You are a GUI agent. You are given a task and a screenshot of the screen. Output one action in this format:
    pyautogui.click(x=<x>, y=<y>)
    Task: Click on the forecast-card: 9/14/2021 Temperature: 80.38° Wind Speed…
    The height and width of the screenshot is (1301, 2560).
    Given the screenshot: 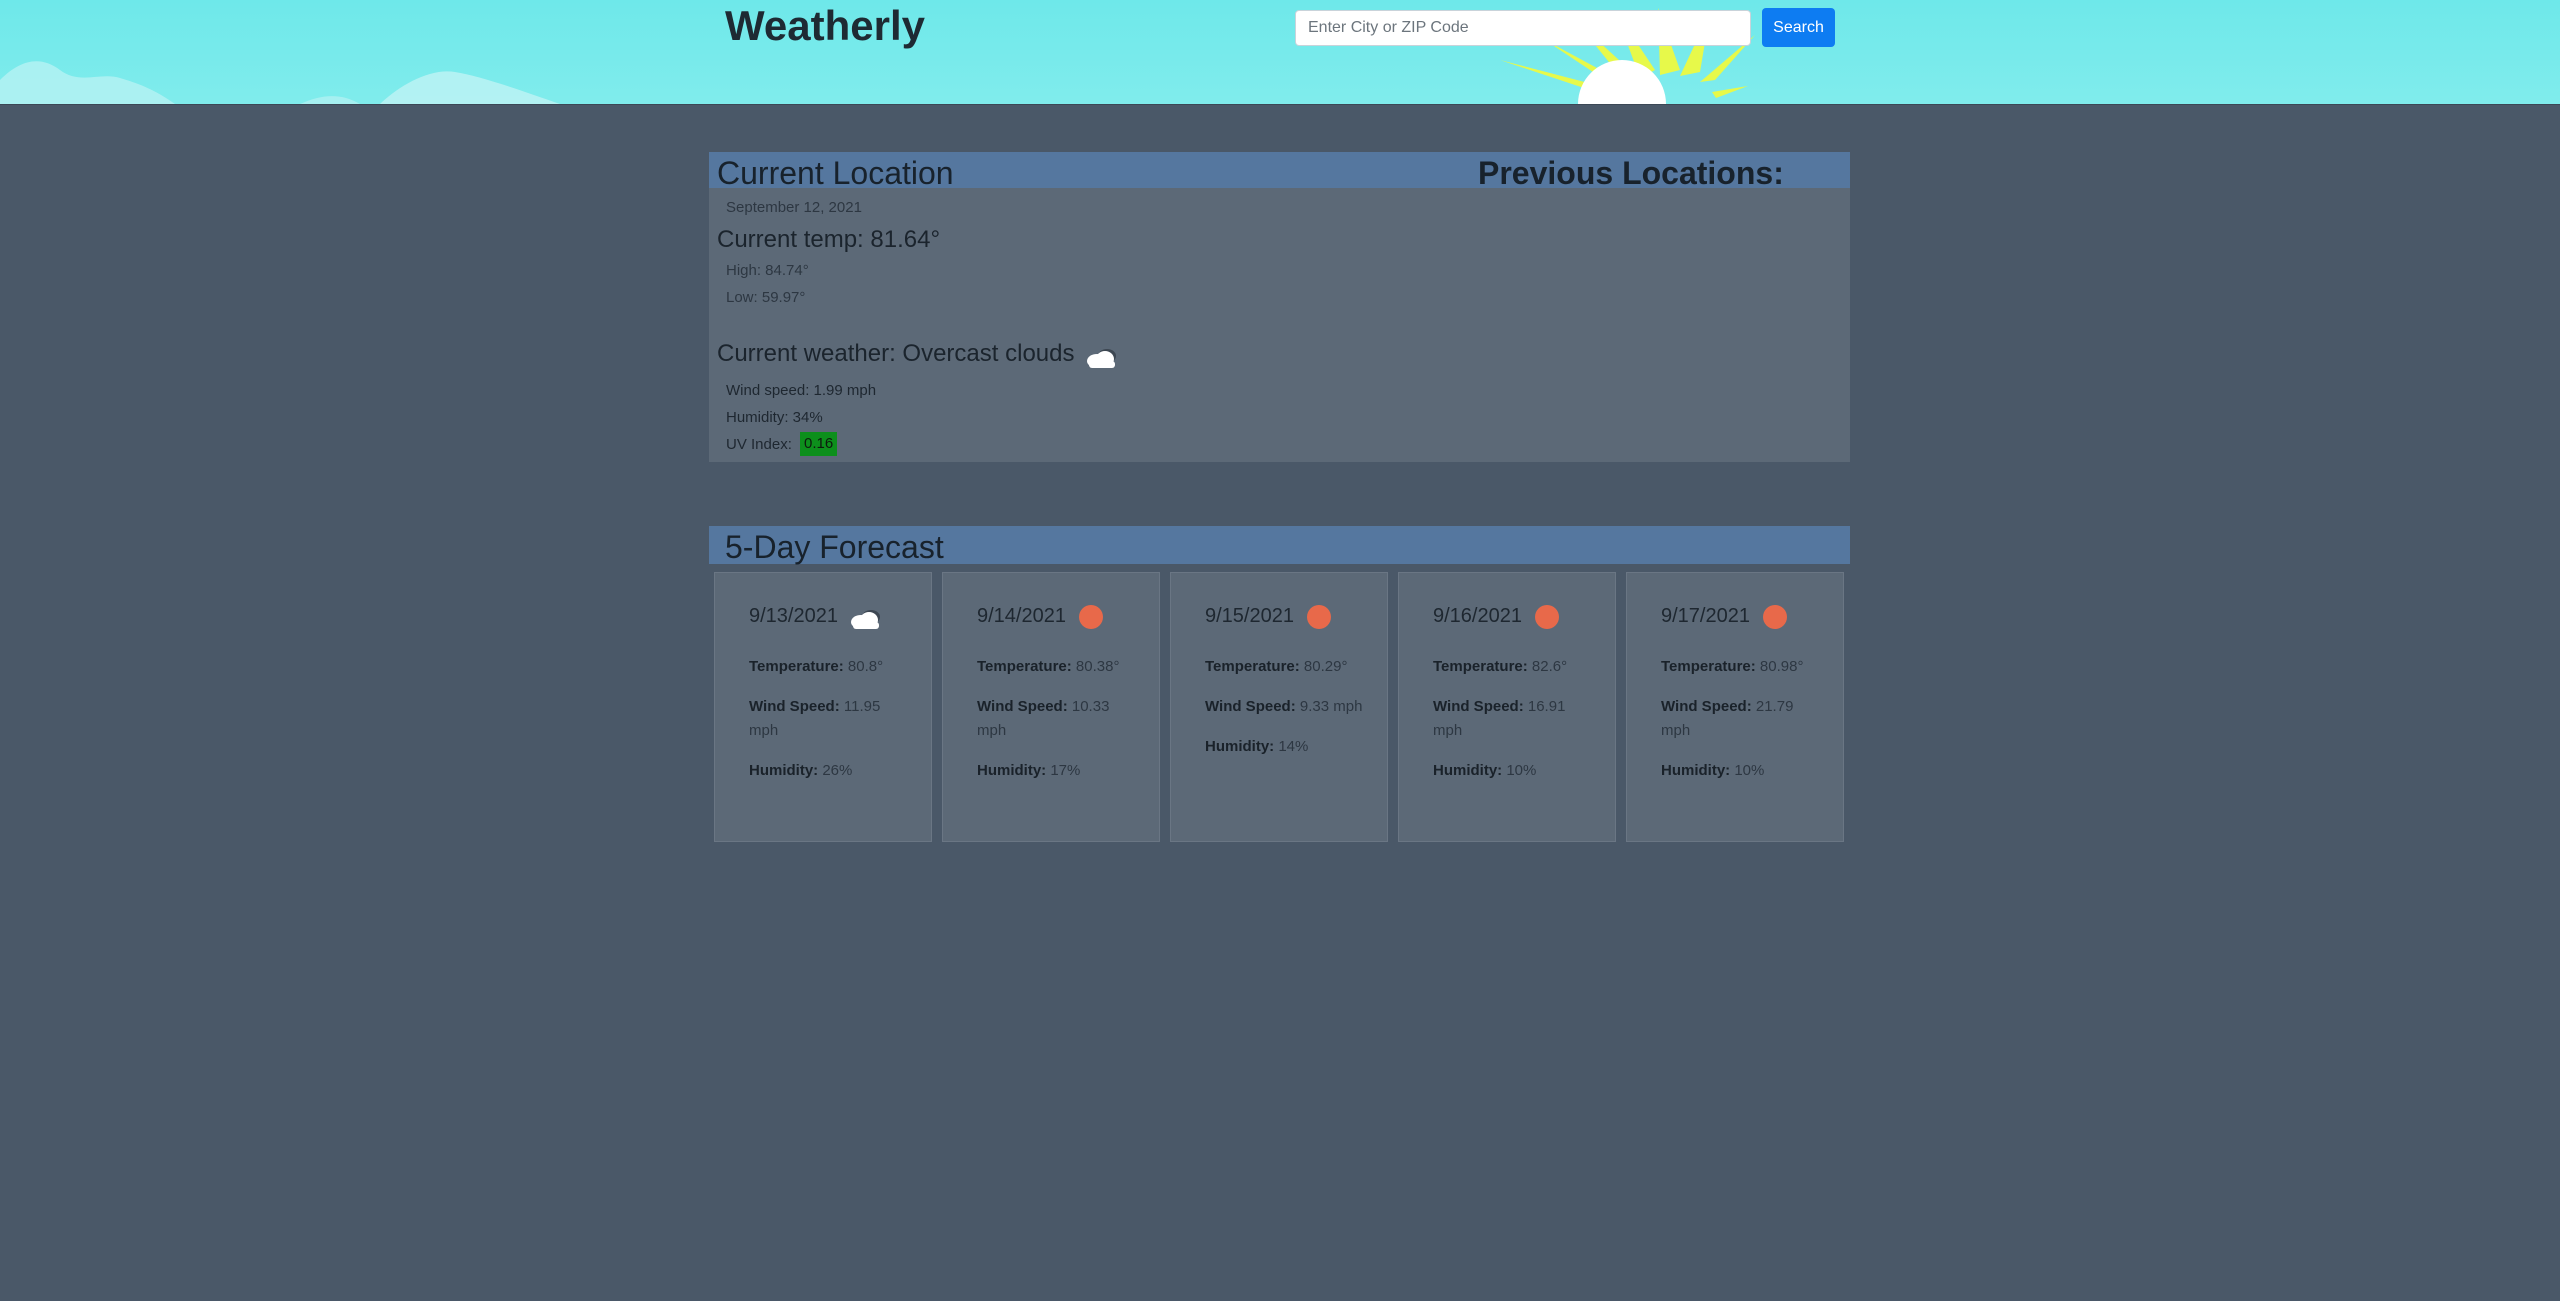 What is the action you would take?
    pyautogui.click(x=1051, y=707)
    